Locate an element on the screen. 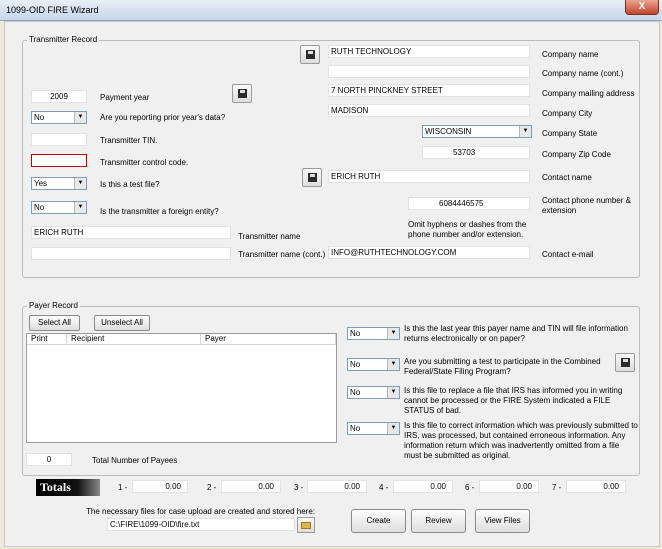 This screenshot has height=549, width=662. total-2-label: 2 - is located at coordinates (212, 487).